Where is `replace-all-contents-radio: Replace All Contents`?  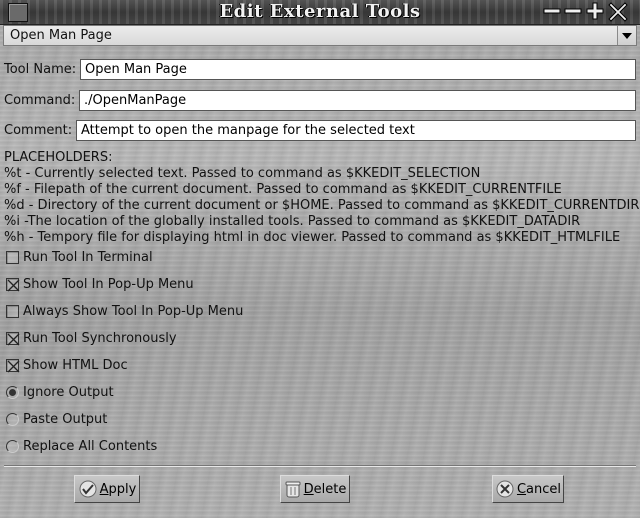 replace-all-contents-radio: Replace All Contents is located at coordinates (81, 446).